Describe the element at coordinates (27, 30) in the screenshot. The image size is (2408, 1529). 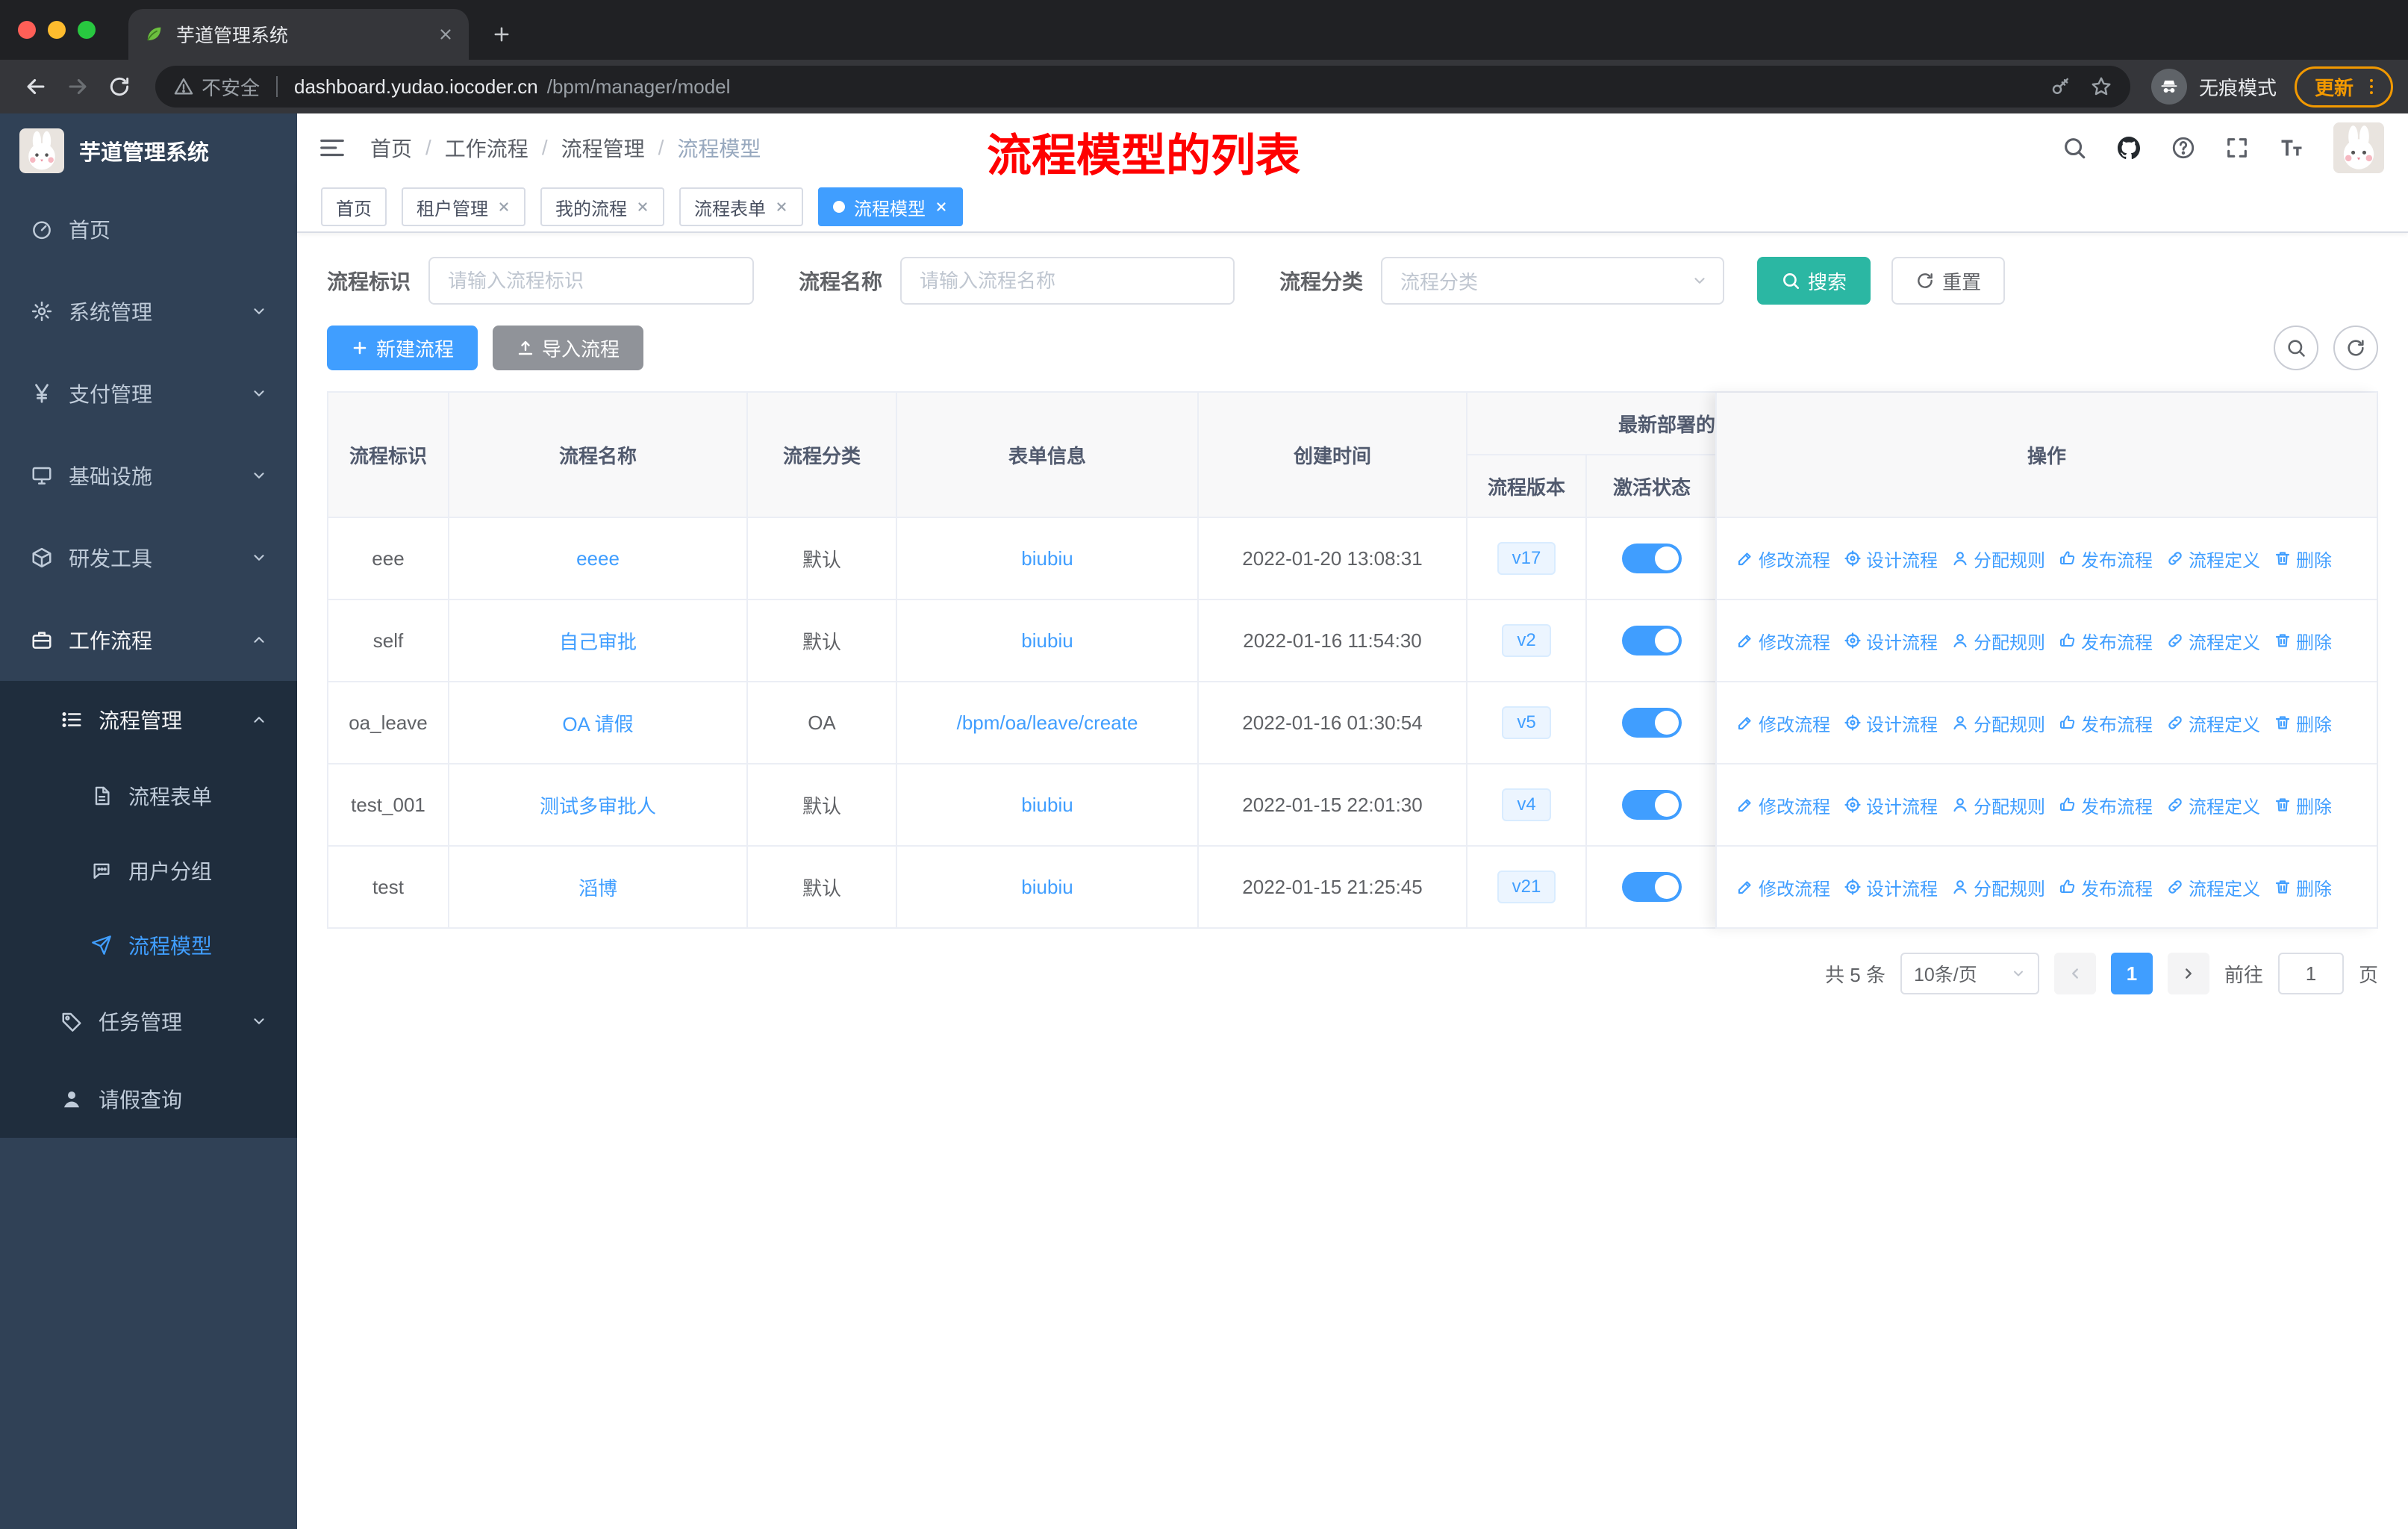
I see `window-close-button` at that location.